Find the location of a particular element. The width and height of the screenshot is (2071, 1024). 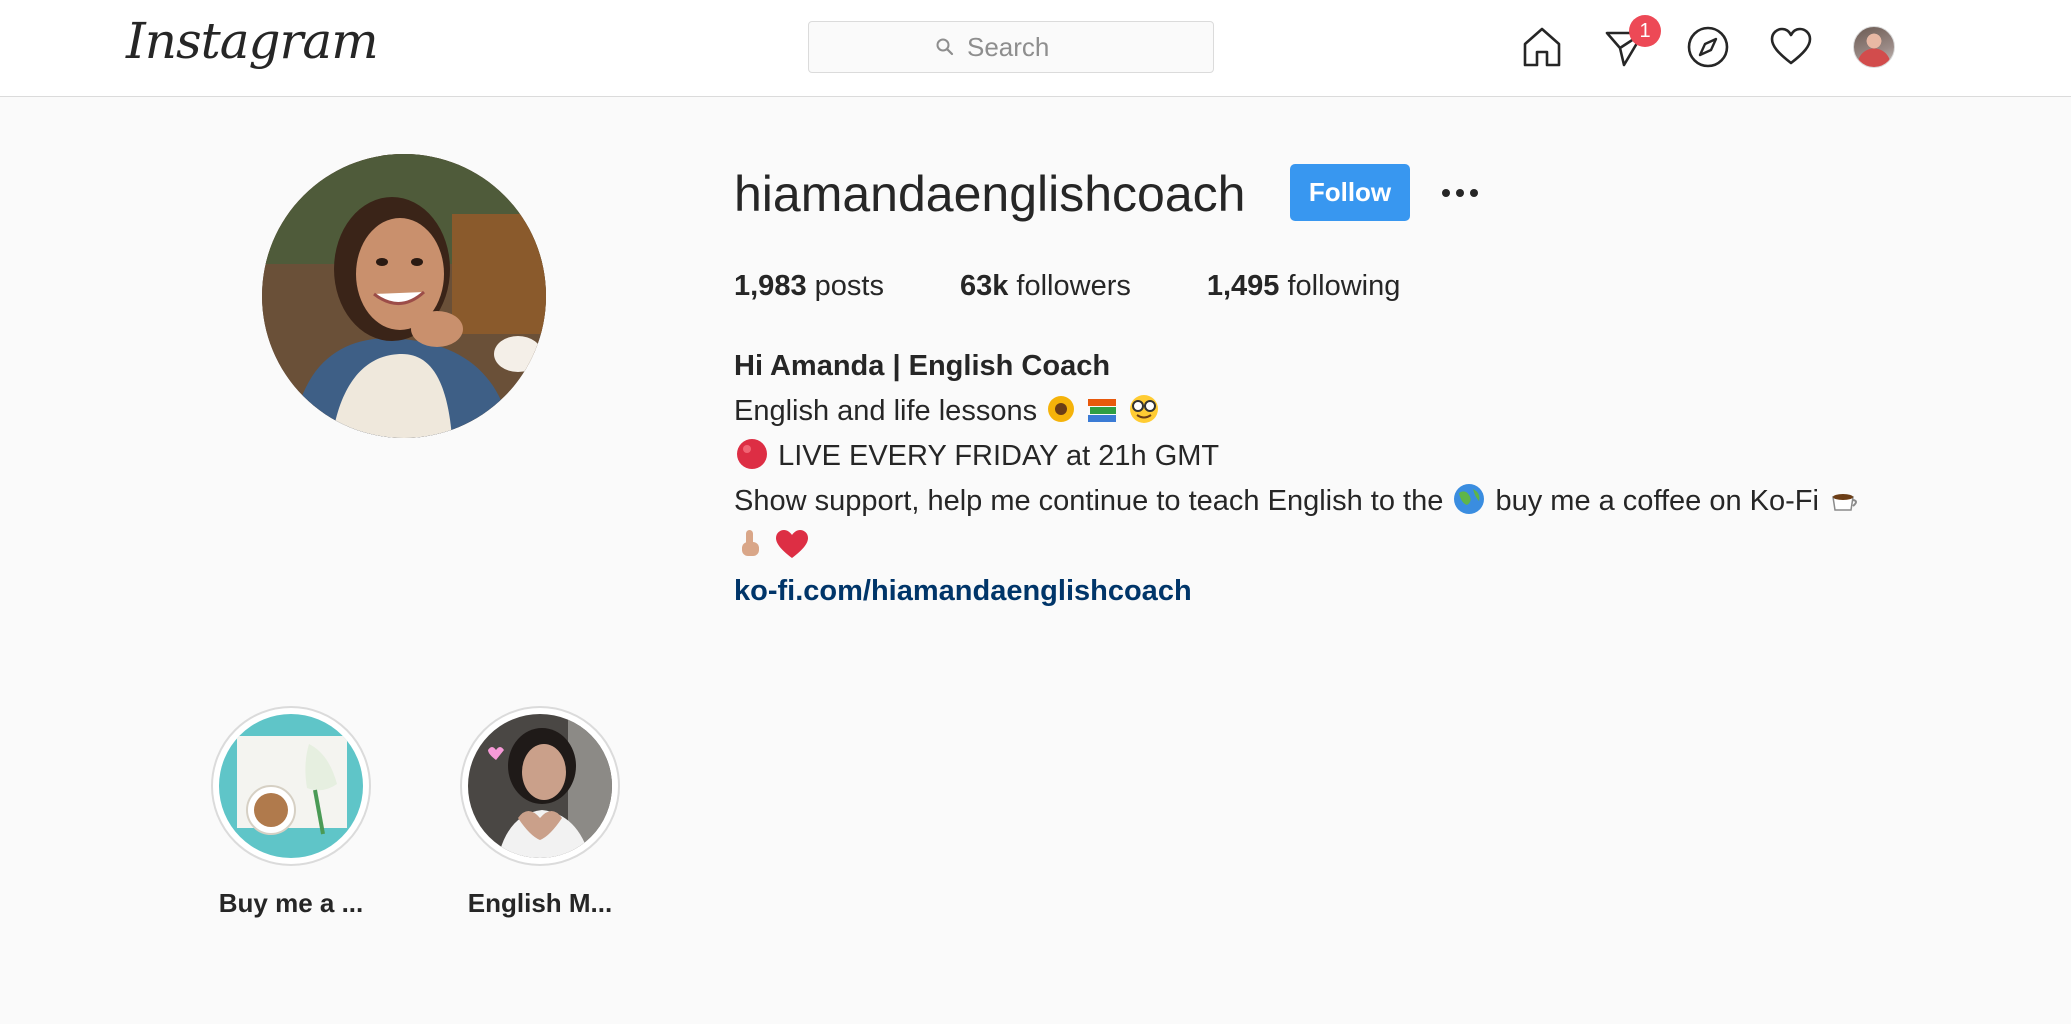

bio-line: LIVE EVERY FRIDAY at 21h GMT is located at coordinates (1309, 456).